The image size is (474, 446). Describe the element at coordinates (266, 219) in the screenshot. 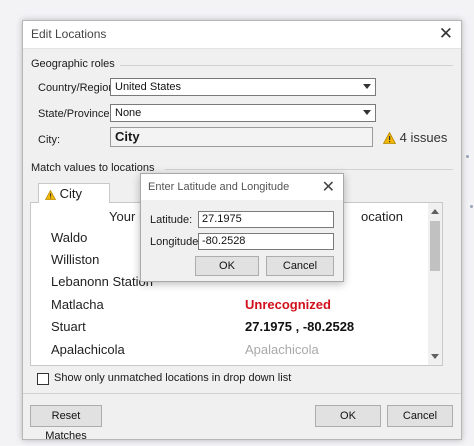

I see `latitude-field: 27.1975` at that location.